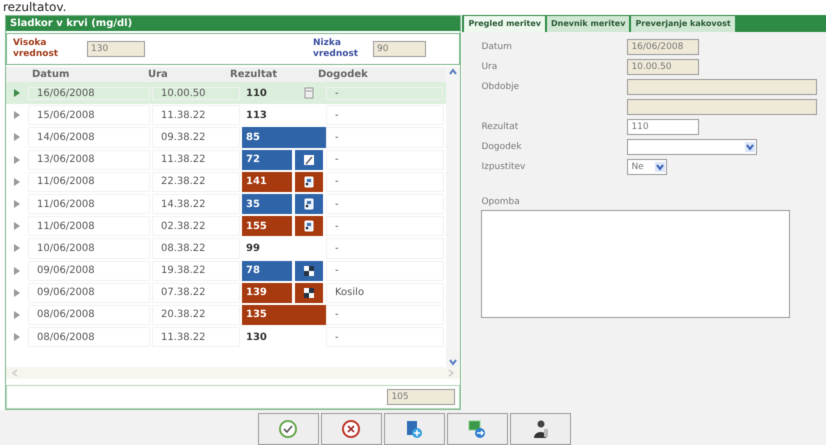 Image resolution: width=826 pixels, height=445 pixels. Describe the element at coordinates (588, 24) in the screenshot. I see `tab: Dnevnik meritev` at that location.